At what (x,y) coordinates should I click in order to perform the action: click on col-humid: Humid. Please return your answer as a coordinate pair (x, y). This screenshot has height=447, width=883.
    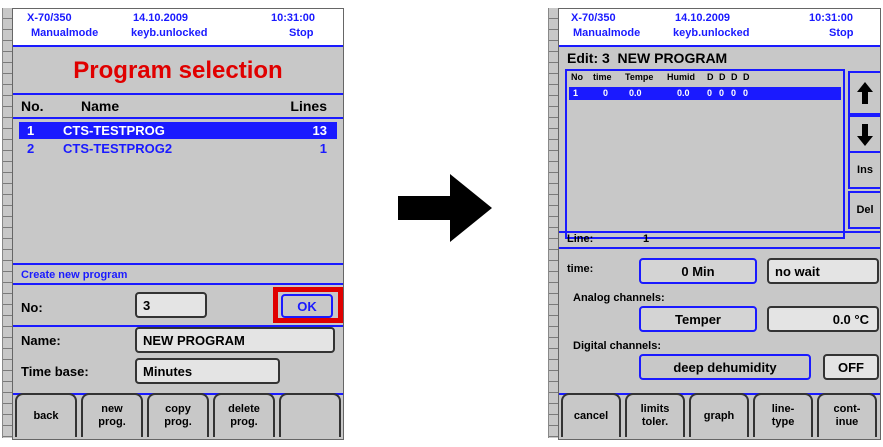
    Looking at the image, I should click on (681, 77).